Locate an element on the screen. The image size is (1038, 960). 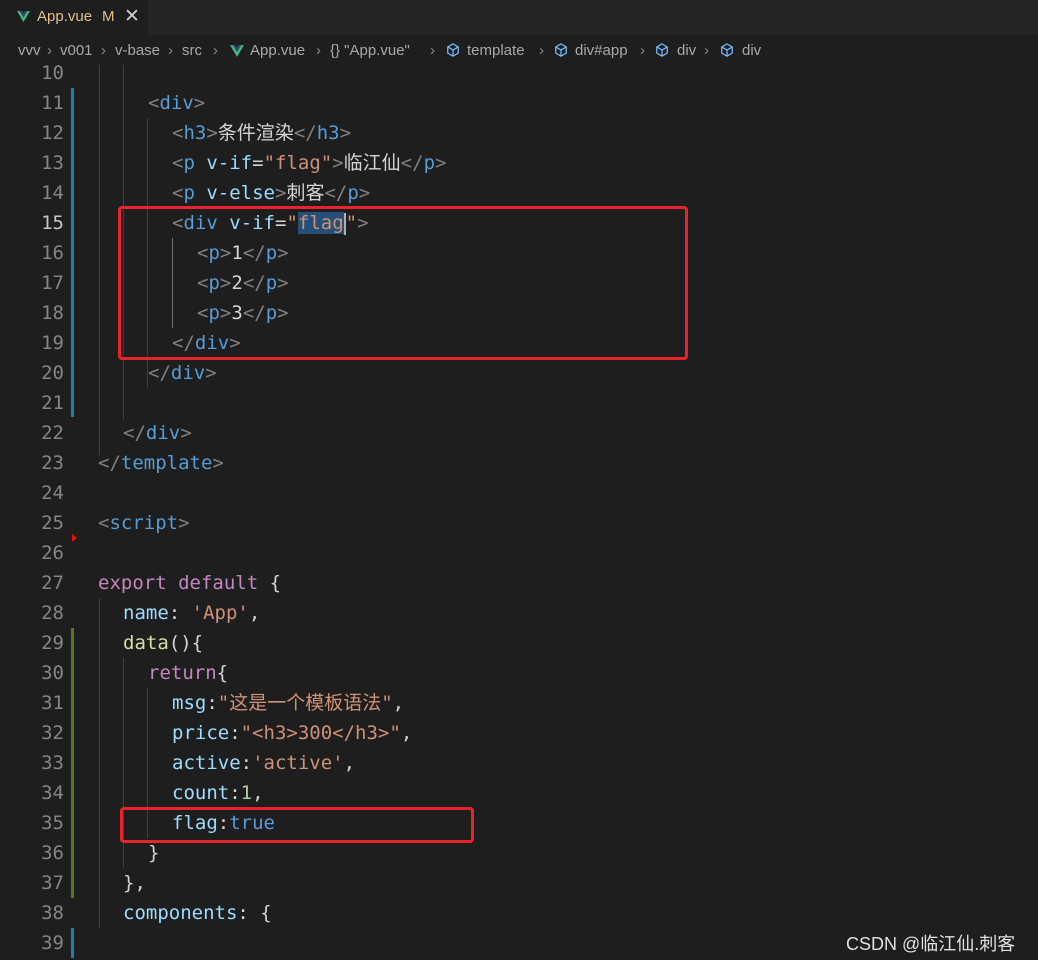
code-line: 16 <p>1</p> is located at coordinates (519, 253).